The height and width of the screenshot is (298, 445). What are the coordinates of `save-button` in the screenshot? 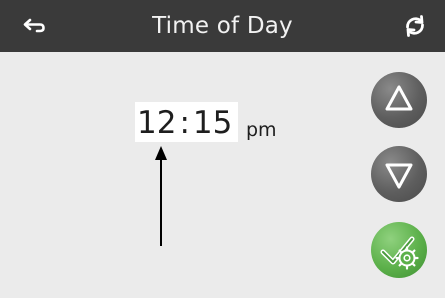 It's located at (399, 250).